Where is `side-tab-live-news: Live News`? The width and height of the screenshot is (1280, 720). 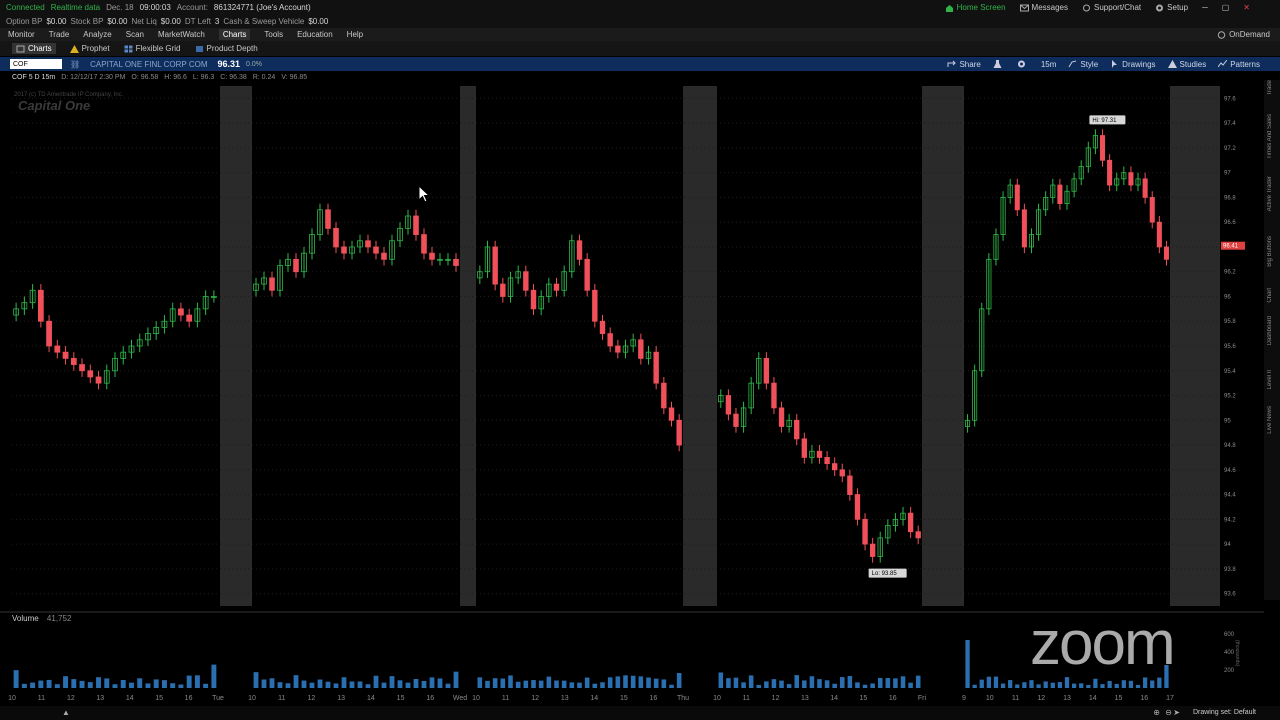
side-tab-live-news: Live News is located at coordinates (1272, 420).